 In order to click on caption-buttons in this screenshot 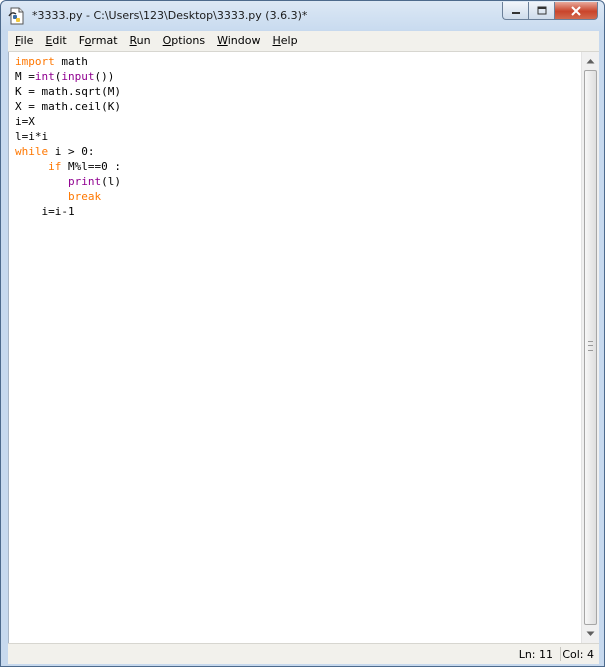, I will do `click(550, 11)`.